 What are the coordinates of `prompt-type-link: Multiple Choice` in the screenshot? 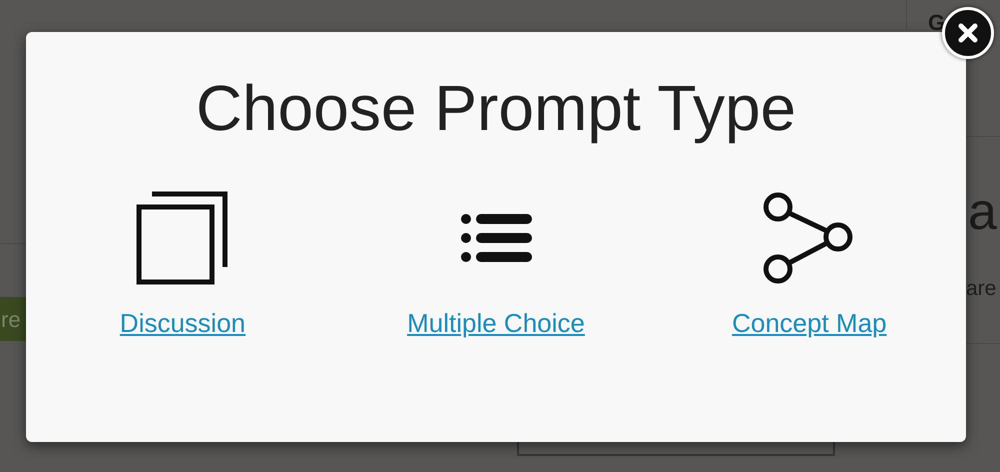 It's located at (496, 323).